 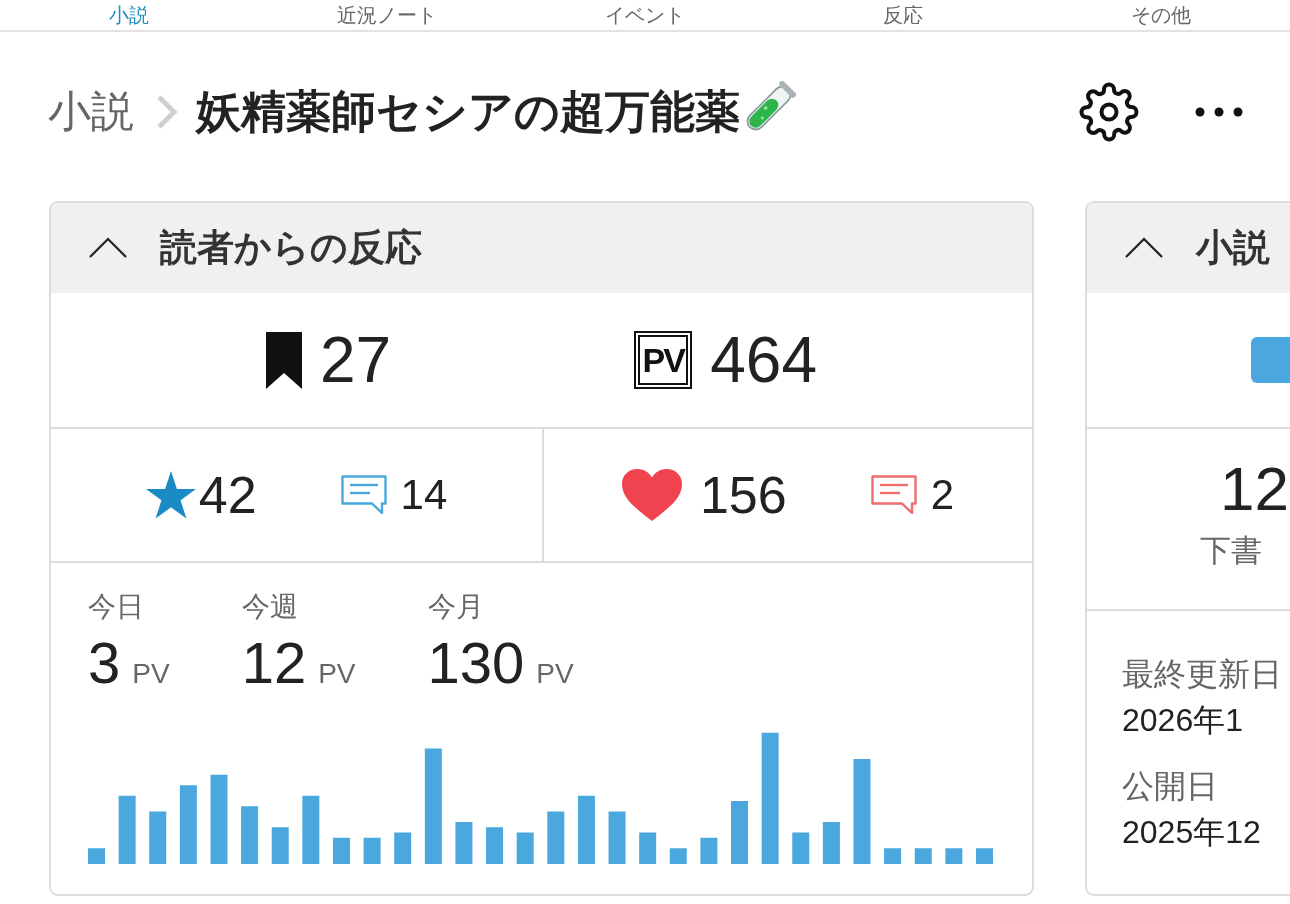 I want to click on count-label: 下書, so click(x=1231, y=551).